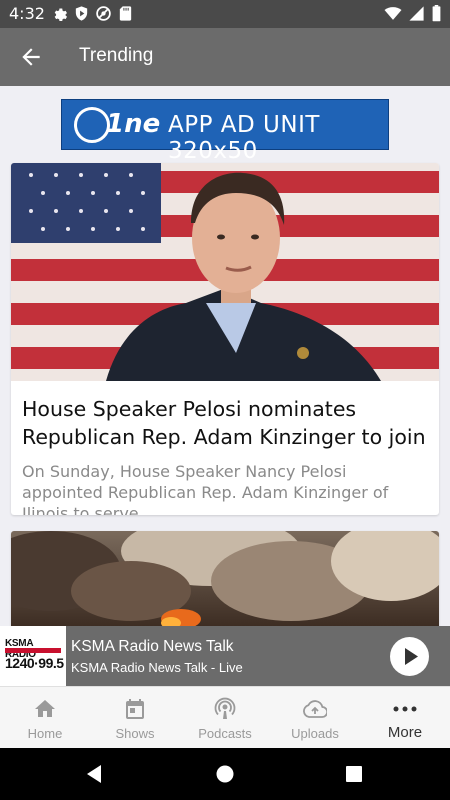  What do you see at coordinates (92, 13) in the screenshot?
I see `status-notification-icons` at bounding box center [92, 13].